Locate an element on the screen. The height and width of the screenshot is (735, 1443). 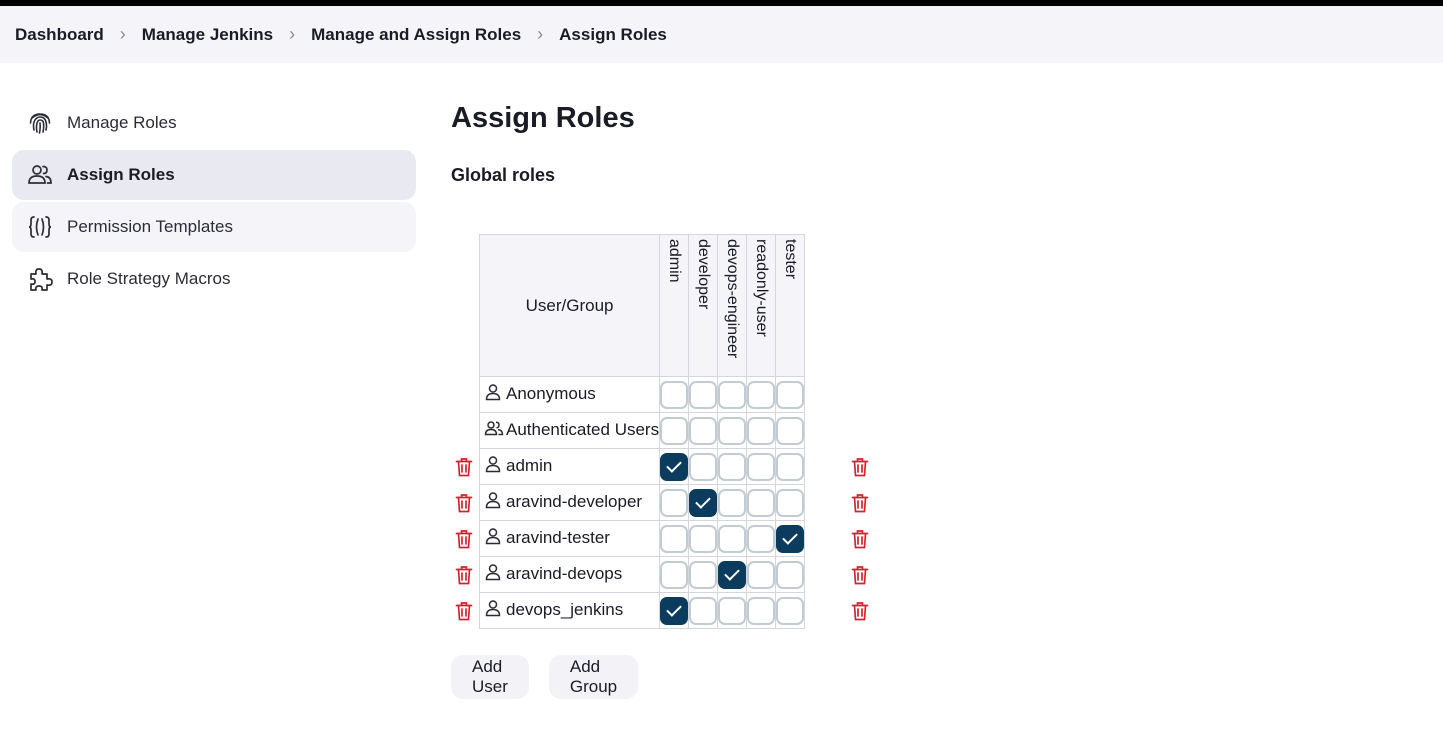
breadcrumb-assign-roles: Assign Roles is located at coordinates (613, 35).